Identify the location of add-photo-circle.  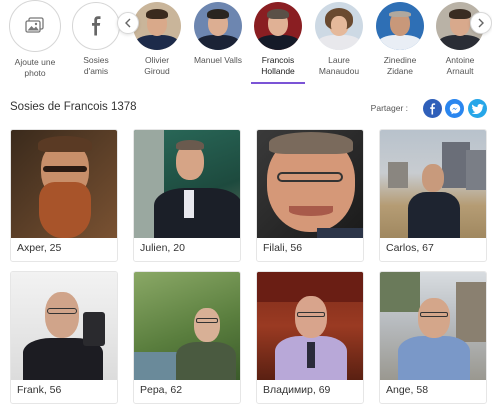
(35, 26).